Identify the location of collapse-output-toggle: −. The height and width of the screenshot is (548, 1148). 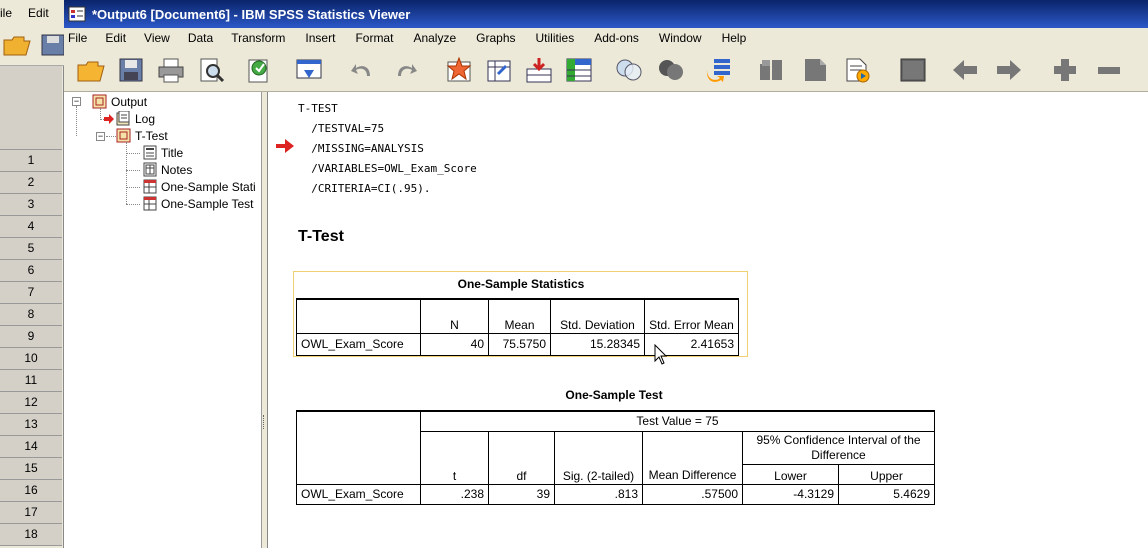
(76, 101).